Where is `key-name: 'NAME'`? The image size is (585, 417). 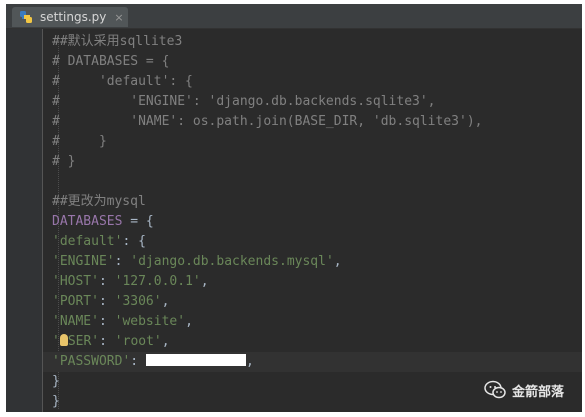
key-name: 'NAME' is located at coordinates (75, 321).